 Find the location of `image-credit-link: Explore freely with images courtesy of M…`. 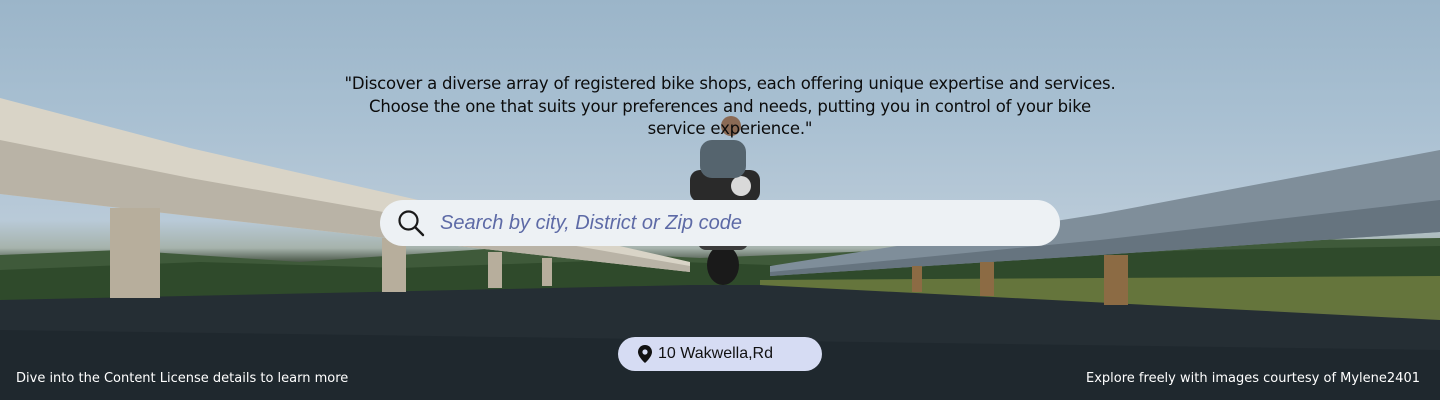

image-credit-link: Explore freely with images courtesy of M… is located at coordinates (1253, 378).